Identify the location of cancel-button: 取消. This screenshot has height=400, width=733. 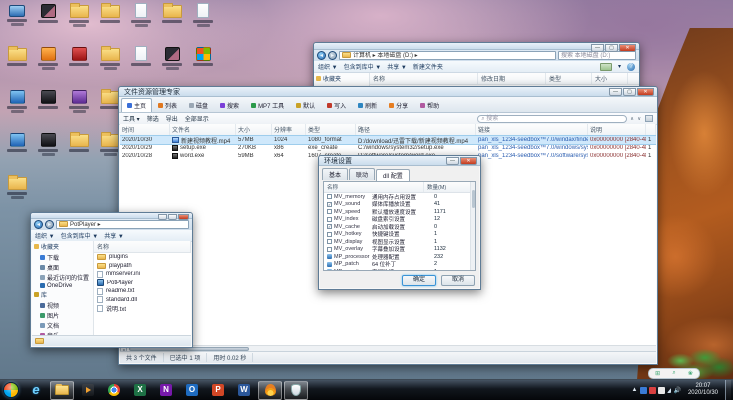
(458, 280).